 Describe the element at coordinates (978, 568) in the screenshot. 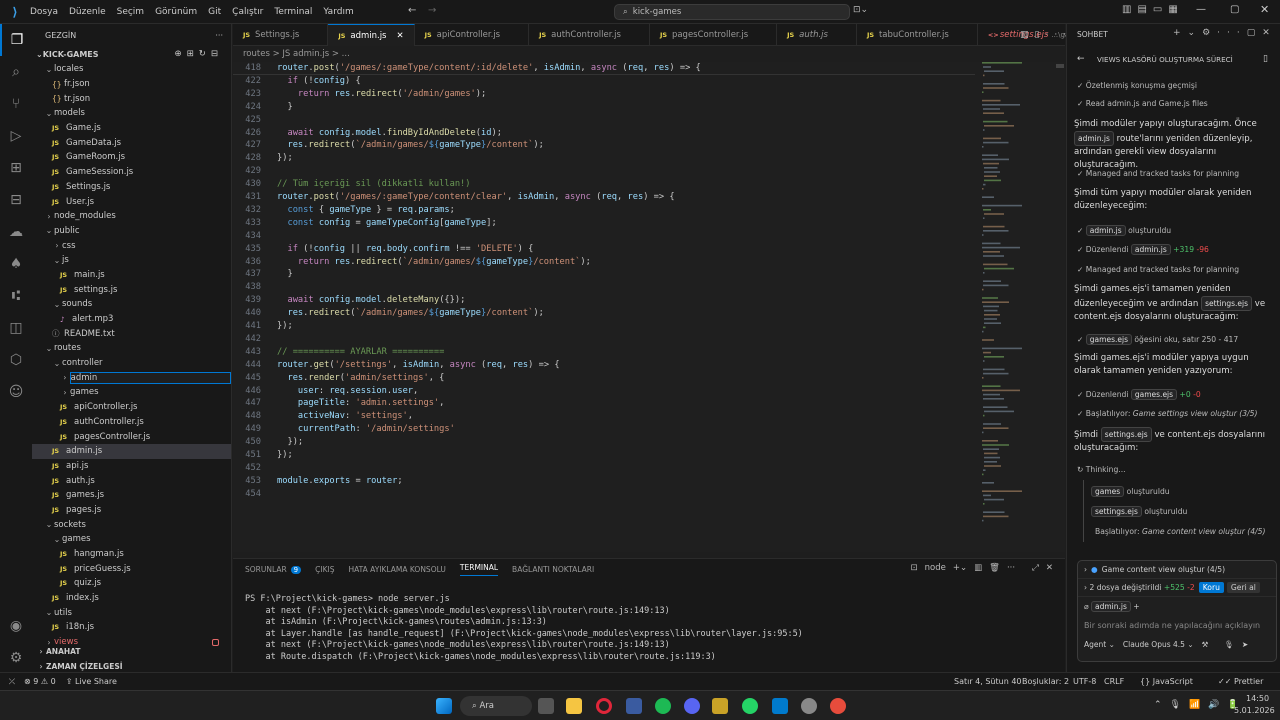

I see `split-terminal-icon: ▥` at that location.